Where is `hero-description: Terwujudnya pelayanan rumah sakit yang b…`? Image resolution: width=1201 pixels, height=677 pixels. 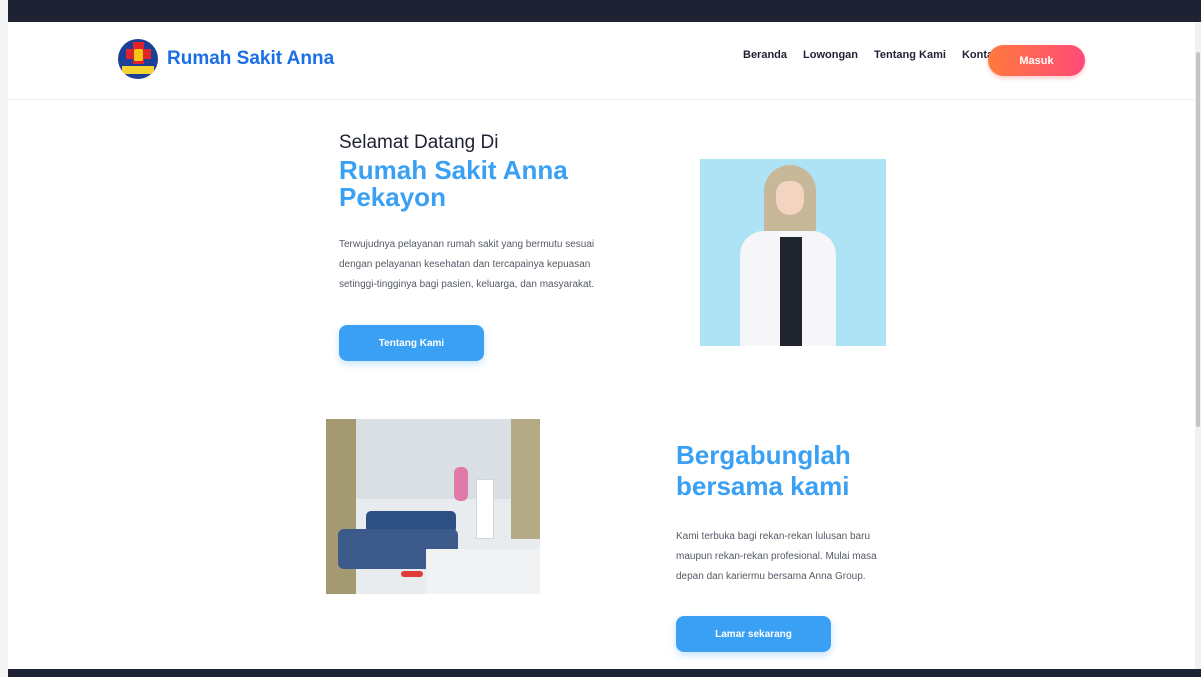
hero-description: Terwujudnya pelayanan rumah sakit yang b… is located at coordinates (467, 264).